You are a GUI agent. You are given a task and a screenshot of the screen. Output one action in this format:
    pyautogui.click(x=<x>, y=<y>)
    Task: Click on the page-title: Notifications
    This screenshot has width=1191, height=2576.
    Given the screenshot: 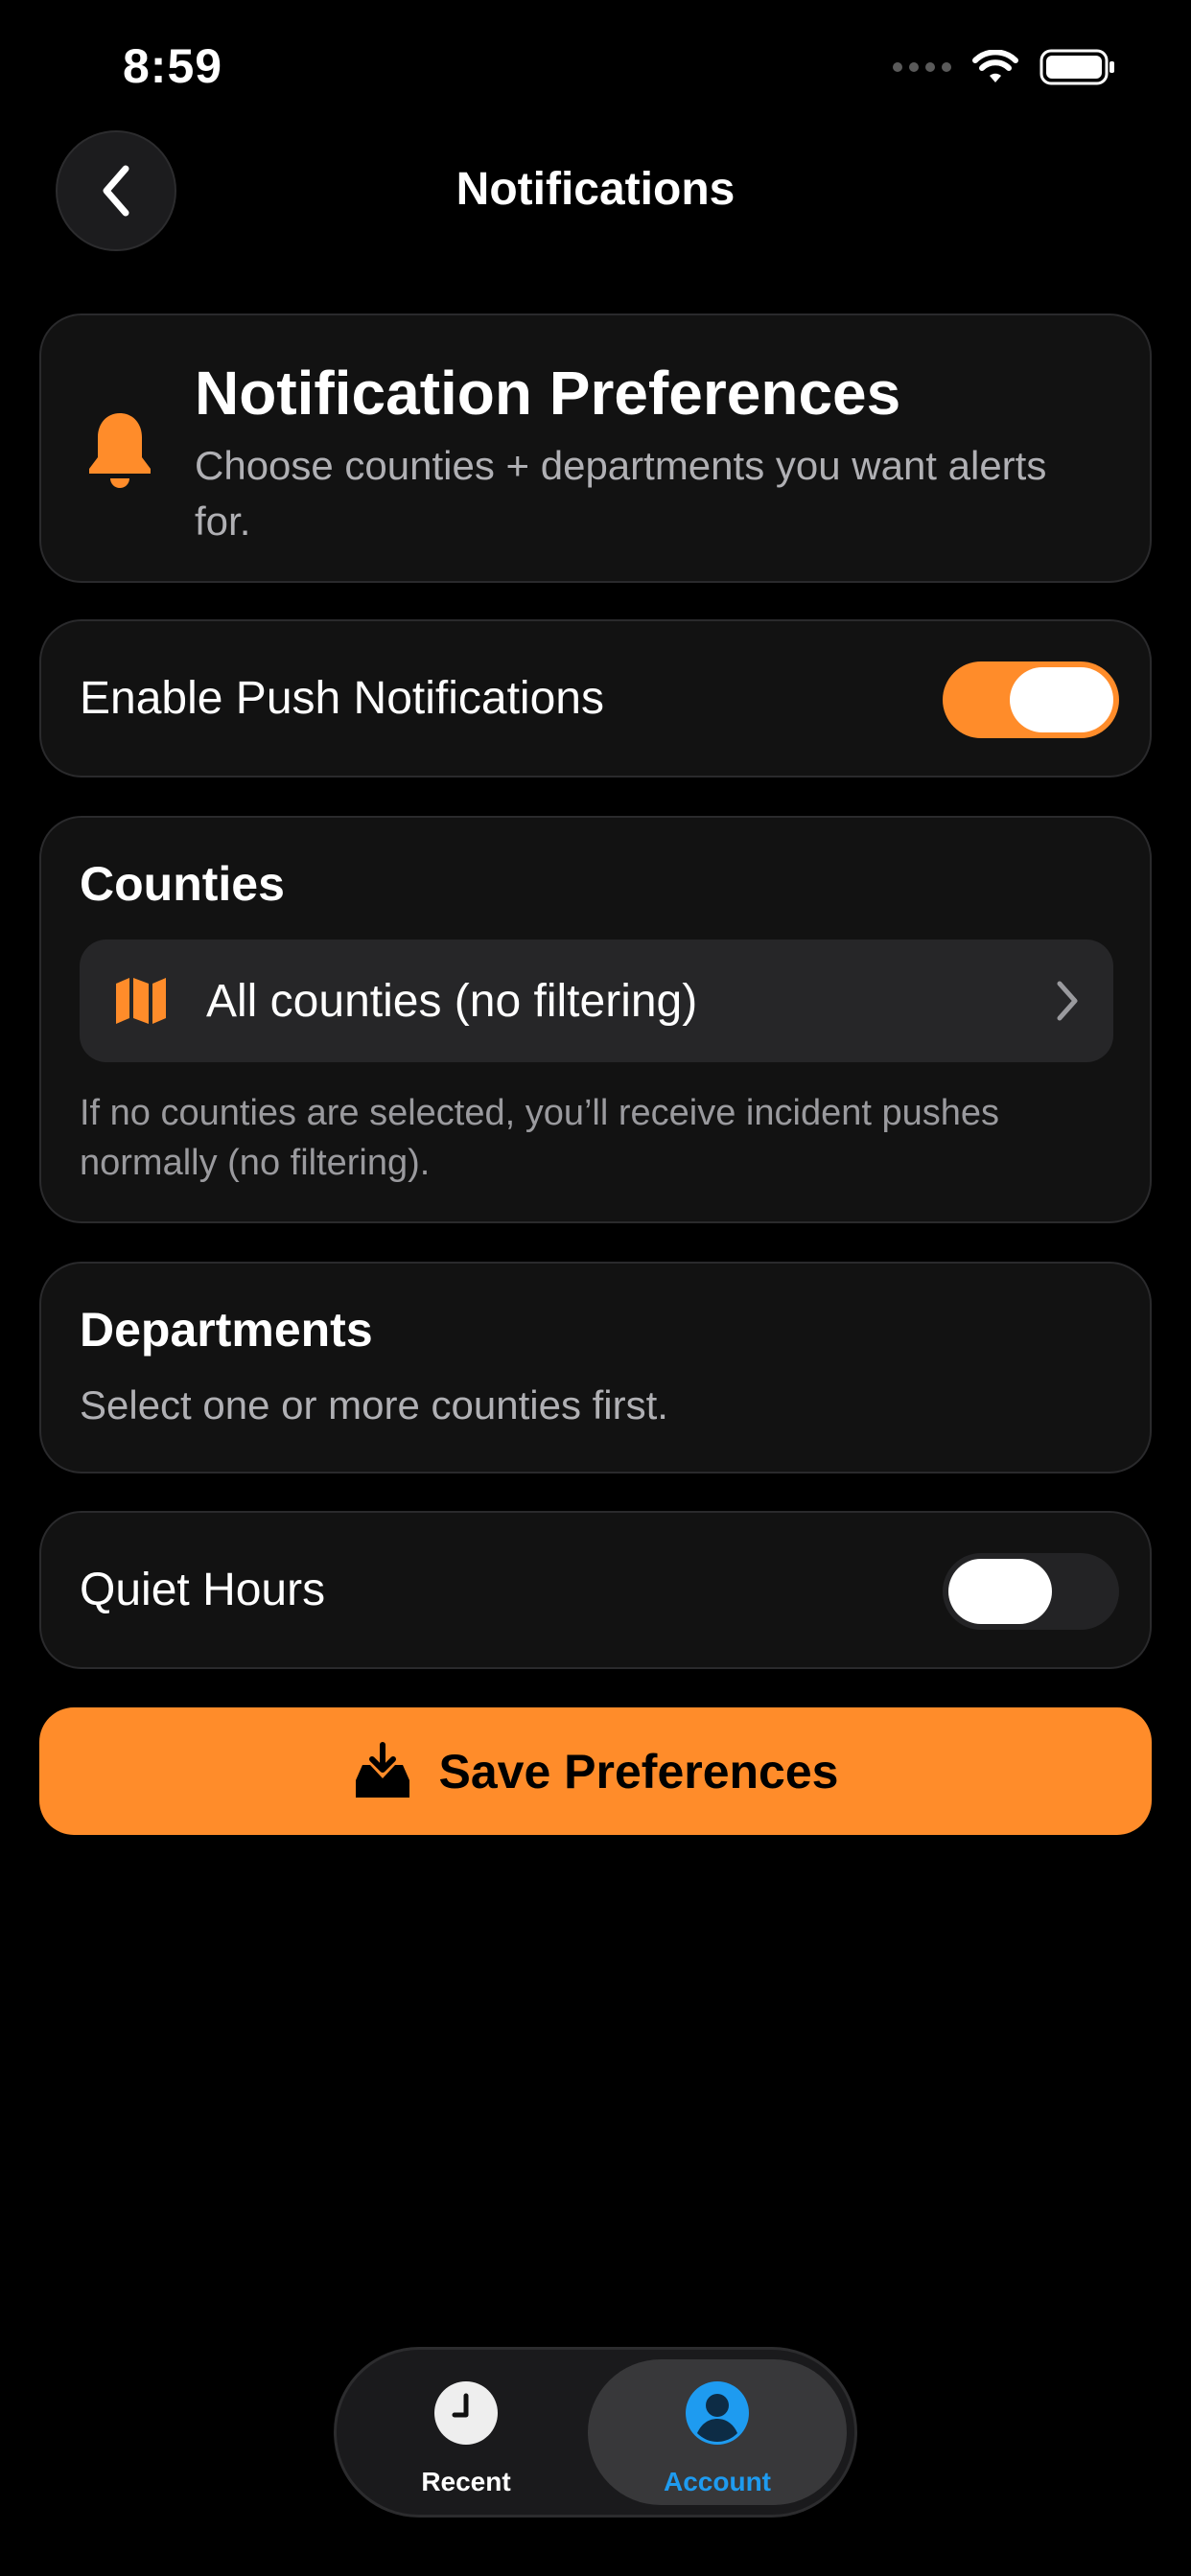 What is the action you would take?
    pyautogui.click(x=595, y=190)
    